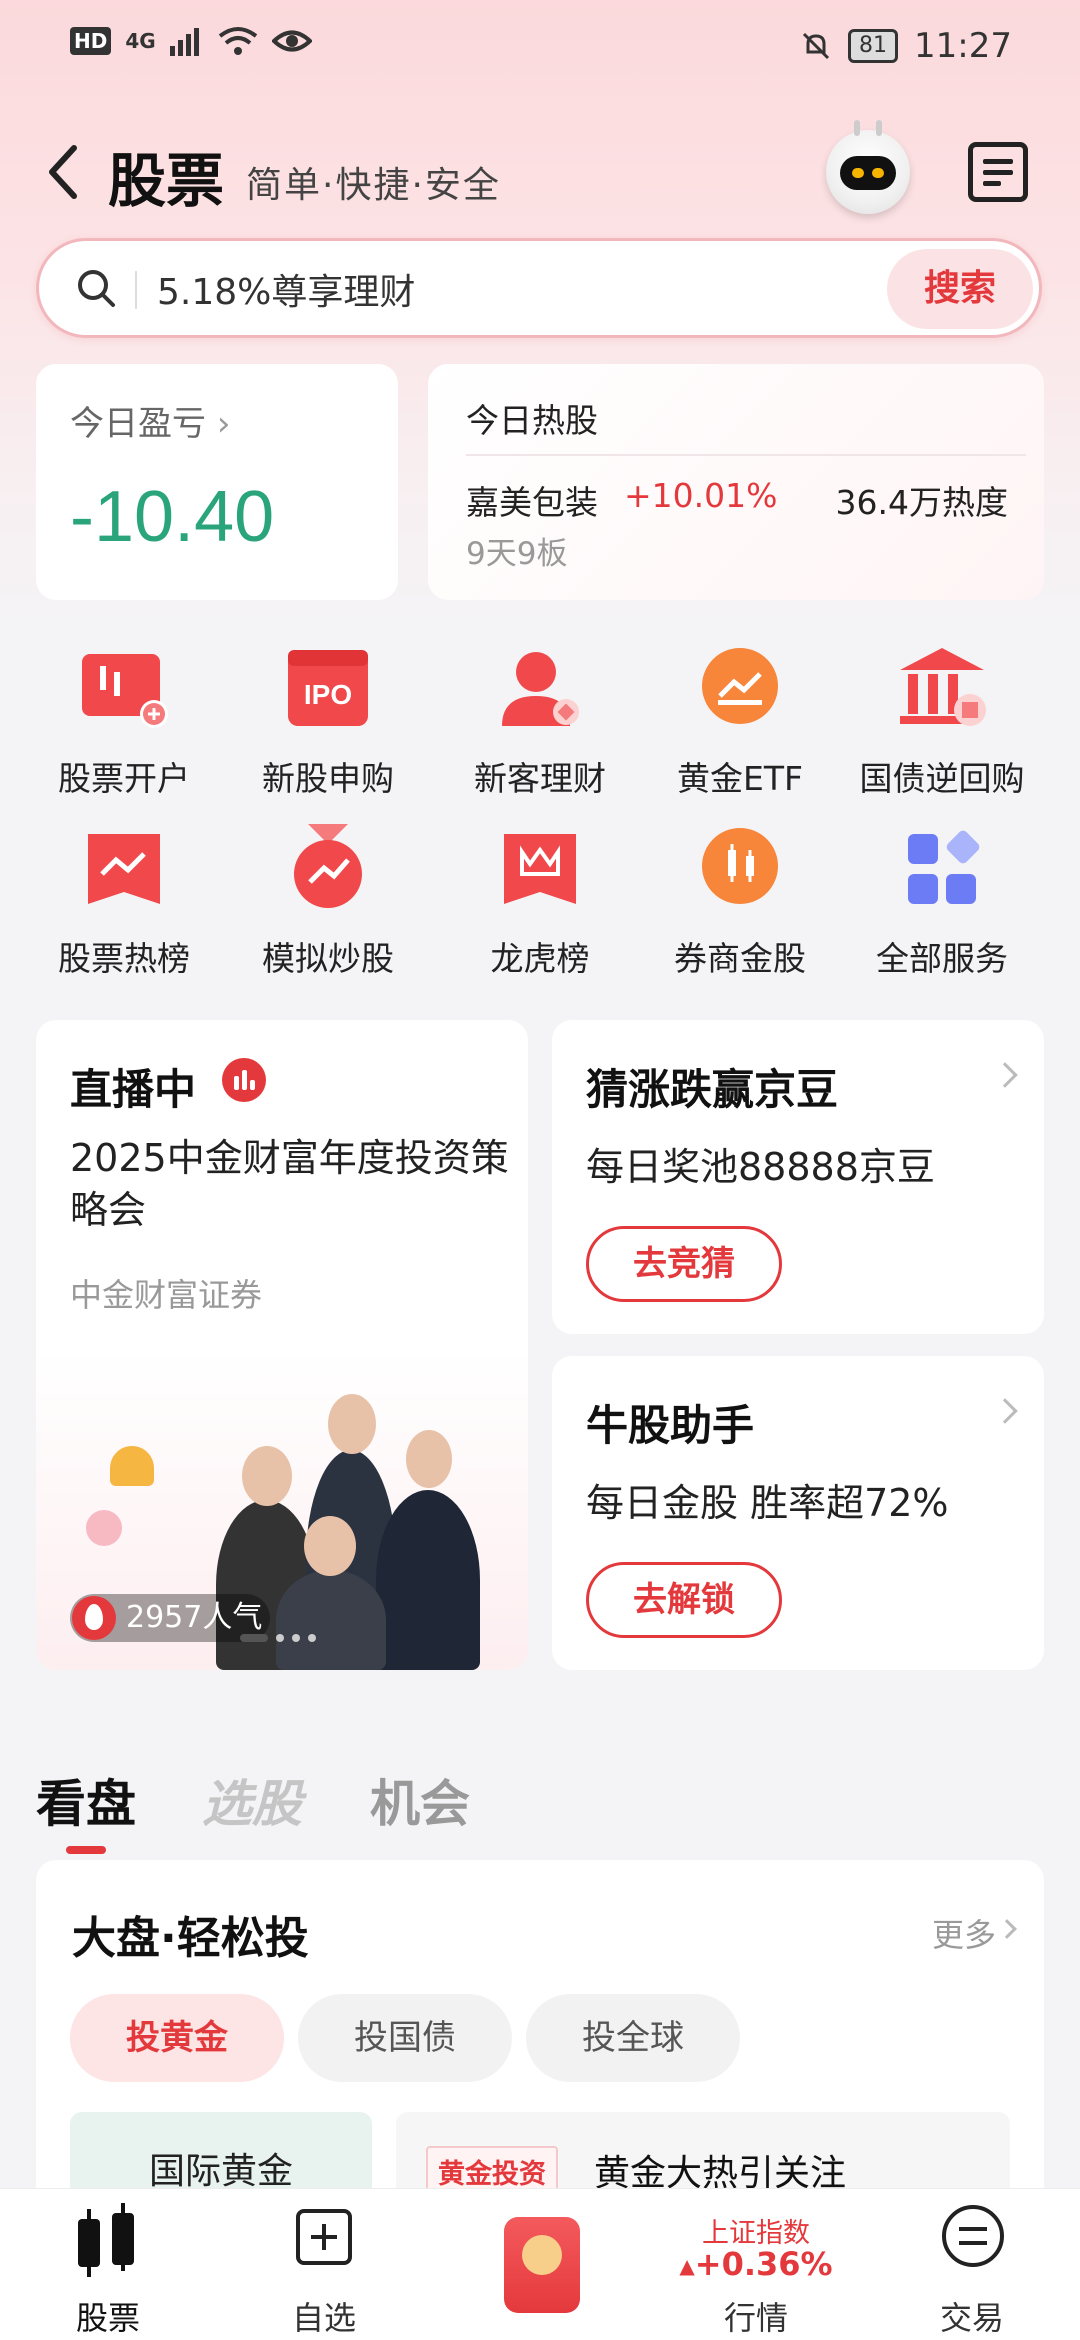  What do you see at coordinates (540, 689) in the screenshot?
I see `new-client-icon` at bounding box center [540, 689].